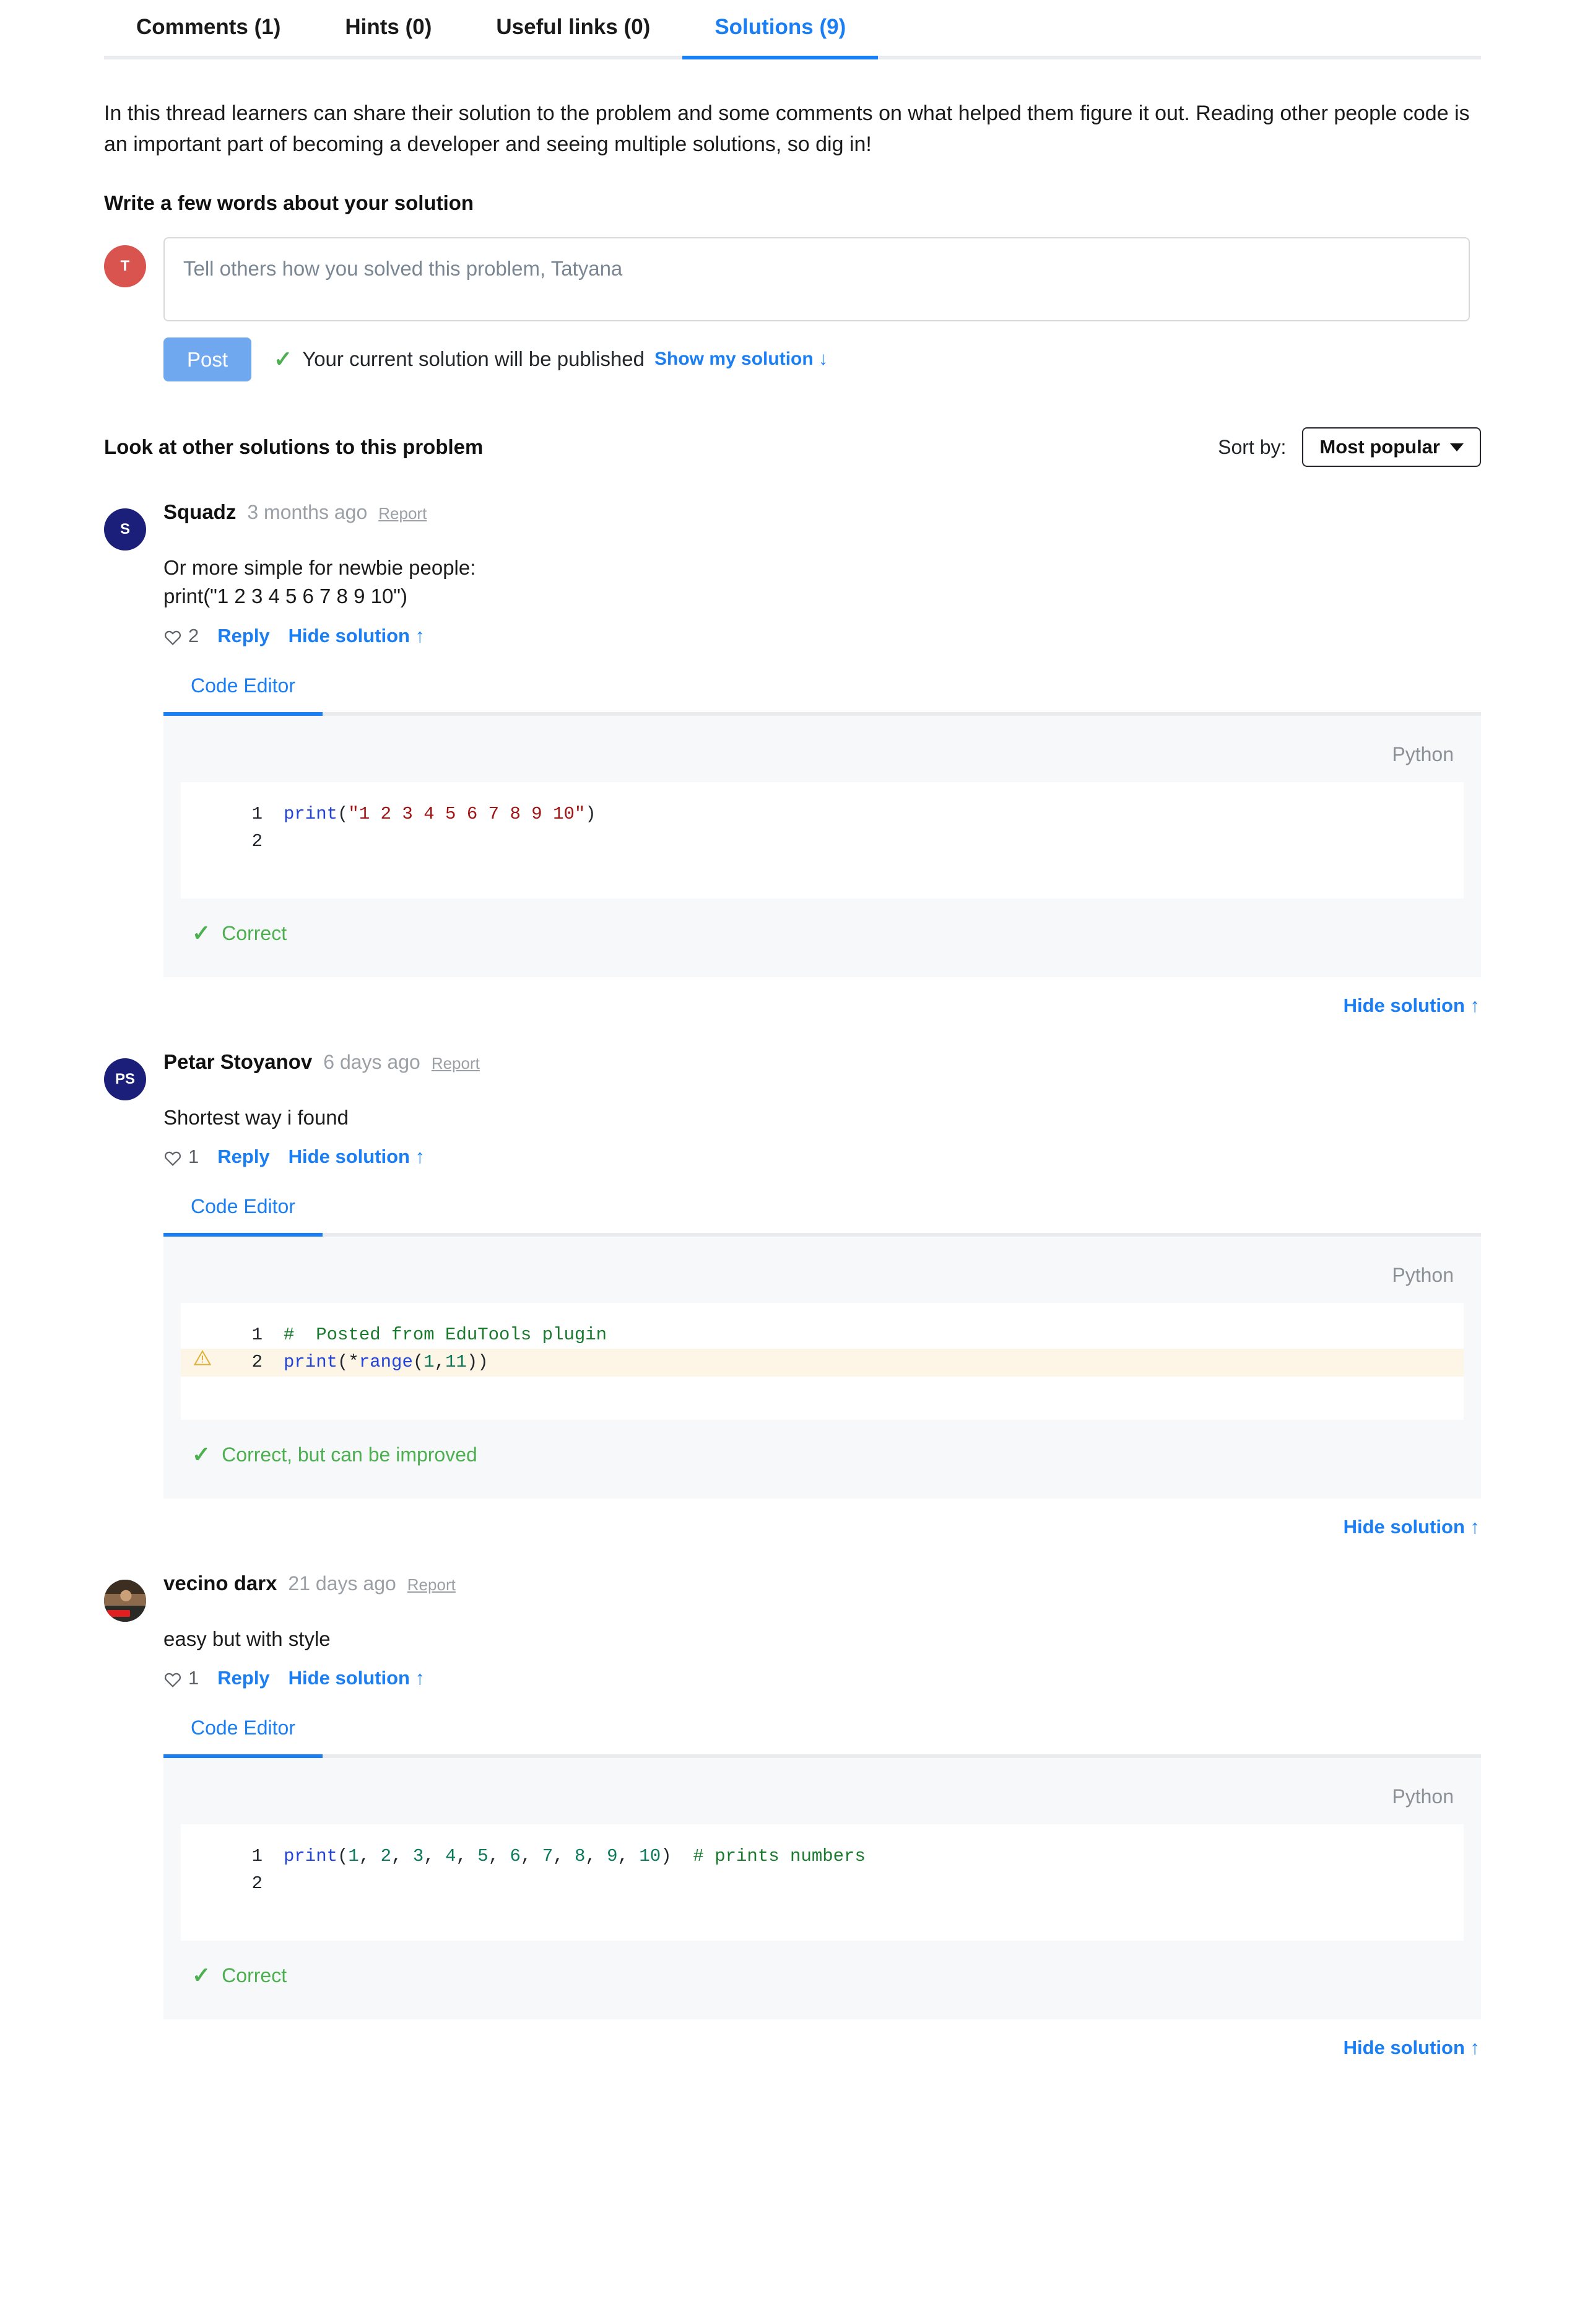 Image resolution: width=1585 pixels, height=2324 pixels. I want to click on solution-text: easy but with style, so click(247, 1638).